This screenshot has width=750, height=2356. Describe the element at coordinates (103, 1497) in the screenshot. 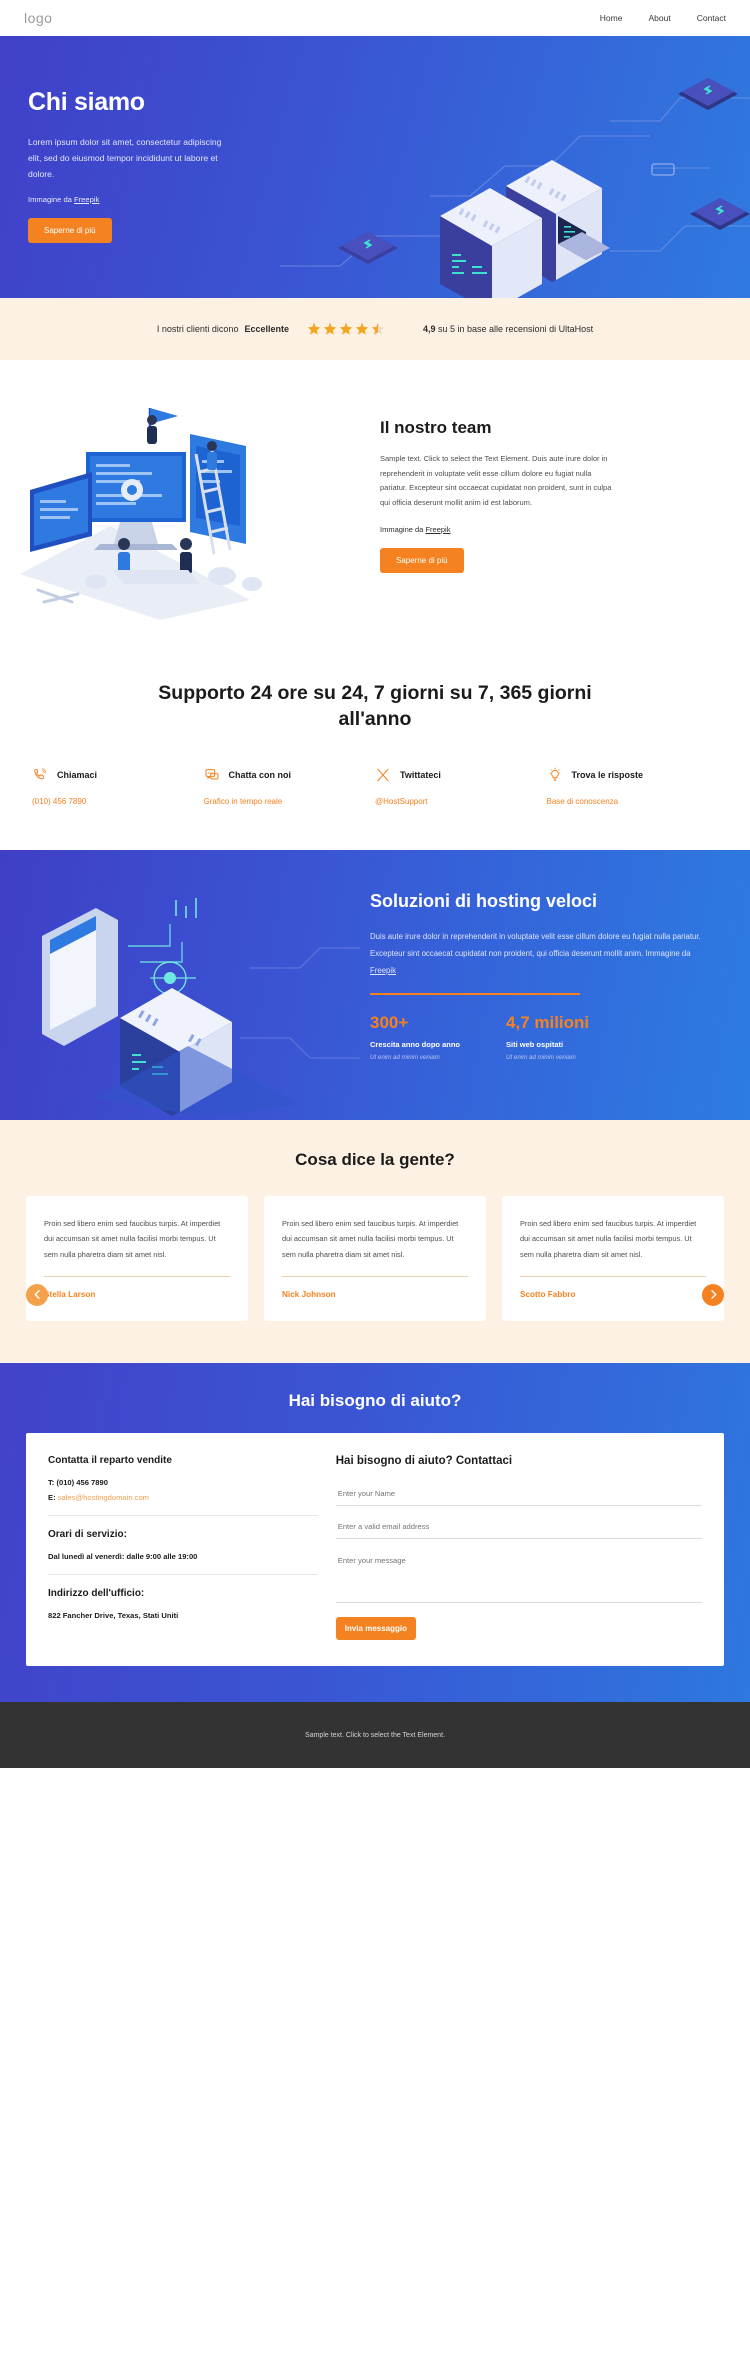

I see `email-link: sales@hostingdomain.com` at that location.